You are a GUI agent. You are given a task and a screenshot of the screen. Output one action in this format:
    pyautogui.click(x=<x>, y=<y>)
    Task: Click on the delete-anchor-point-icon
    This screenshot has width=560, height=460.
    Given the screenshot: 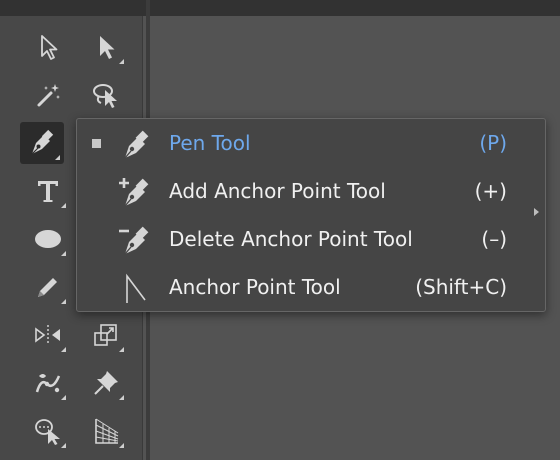 What is the action you would take?
    pyautogui.click(x=137, y=240)
    